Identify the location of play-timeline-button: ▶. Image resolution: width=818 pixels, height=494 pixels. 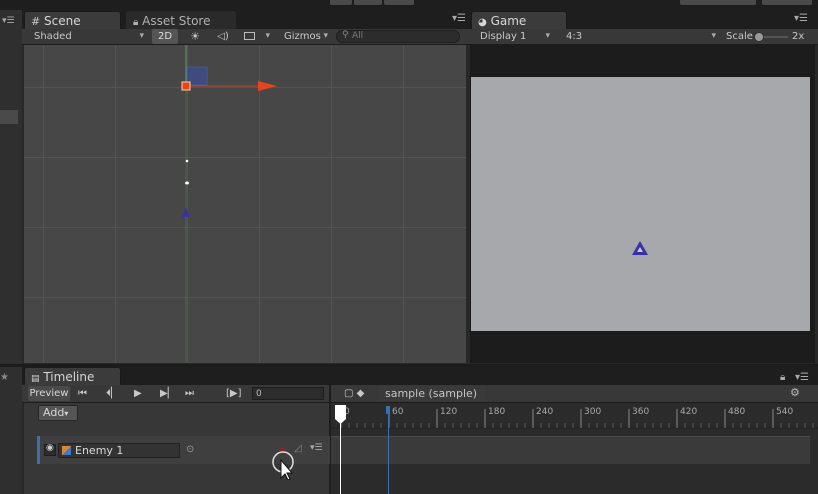
(138, 394).